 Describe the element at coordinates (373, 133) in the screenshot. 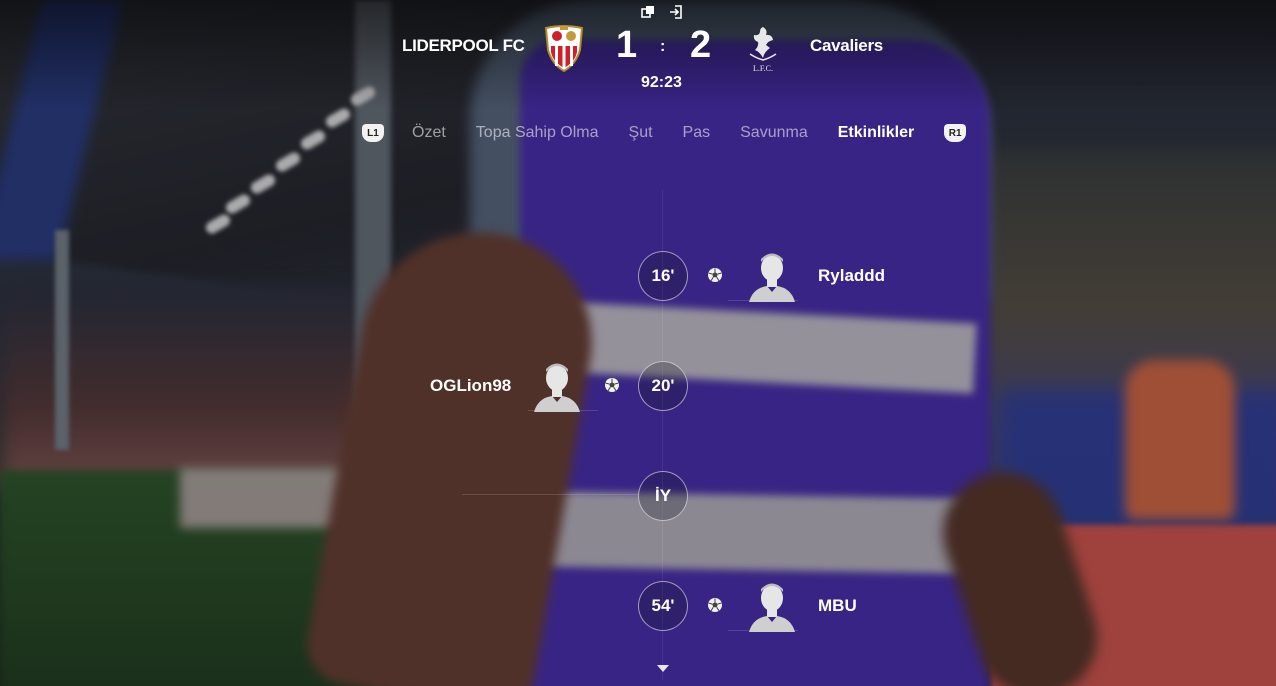

I see `l1-button: L1` at that location.